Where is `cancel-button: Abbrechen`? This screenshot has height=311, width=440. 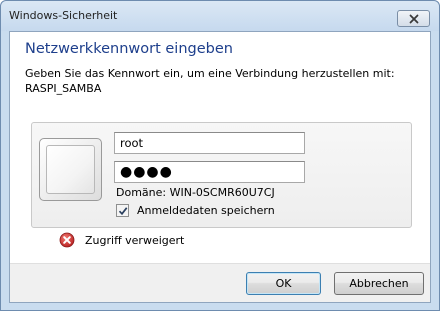
cancel-button: Abbrechen is located at coordinates (379, 283).